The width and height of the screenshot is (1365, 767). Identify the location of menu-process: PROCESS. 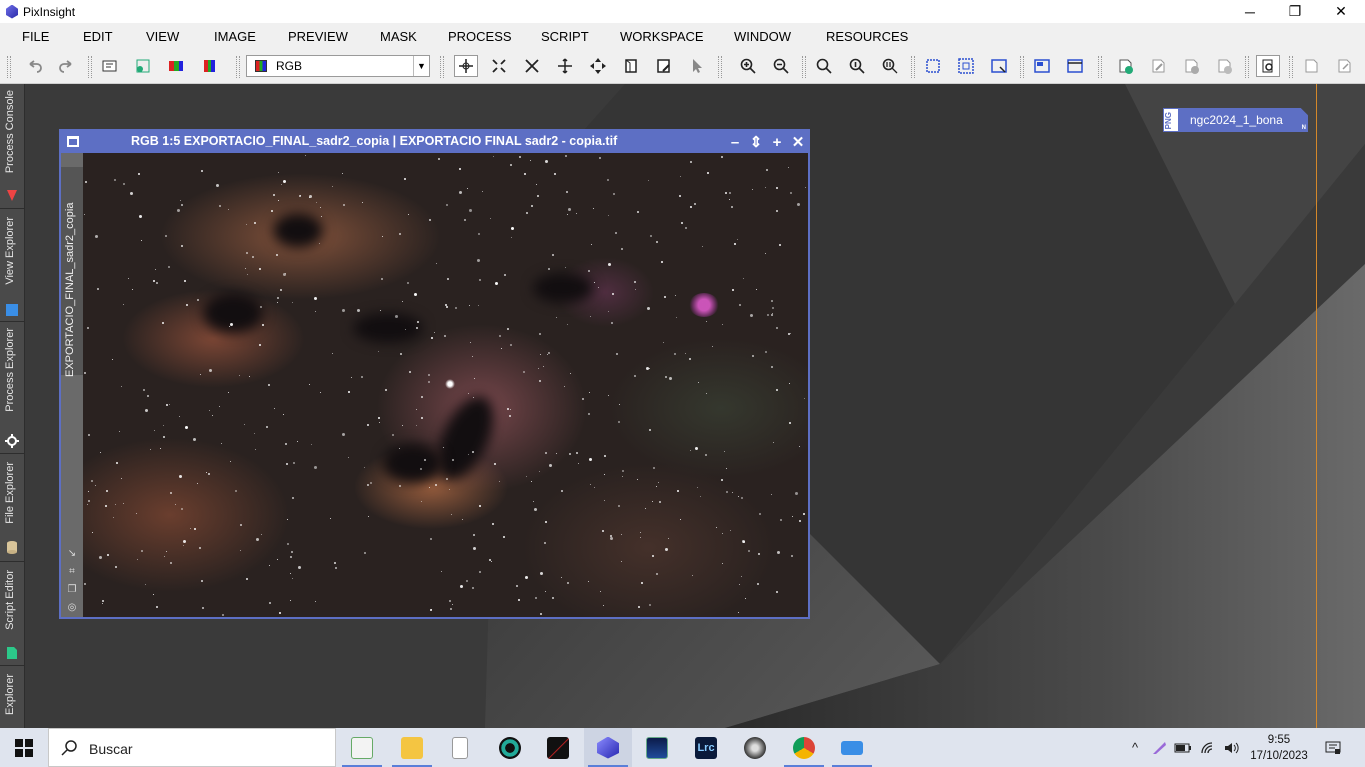
(480, 36).